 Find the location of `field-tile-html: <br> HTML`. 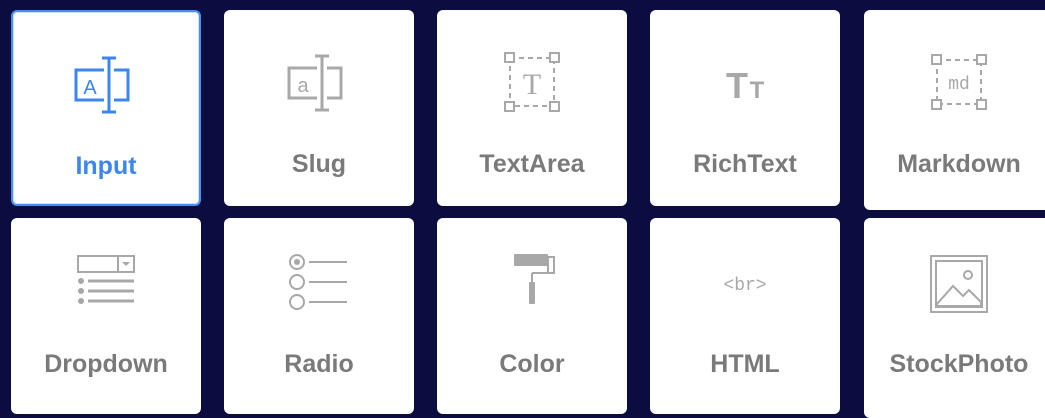

field-tile-html: <br> HTML is located at coordinates (745, 316).